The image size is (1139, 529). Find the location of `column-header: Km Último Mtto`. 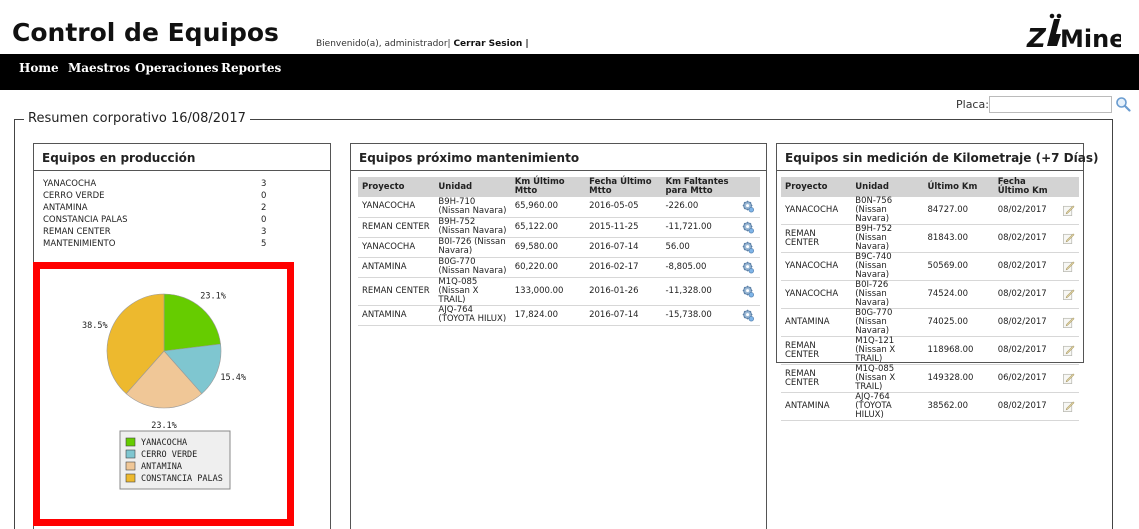

column-header: Km Último Mtto is located at coordinates (548, 187).